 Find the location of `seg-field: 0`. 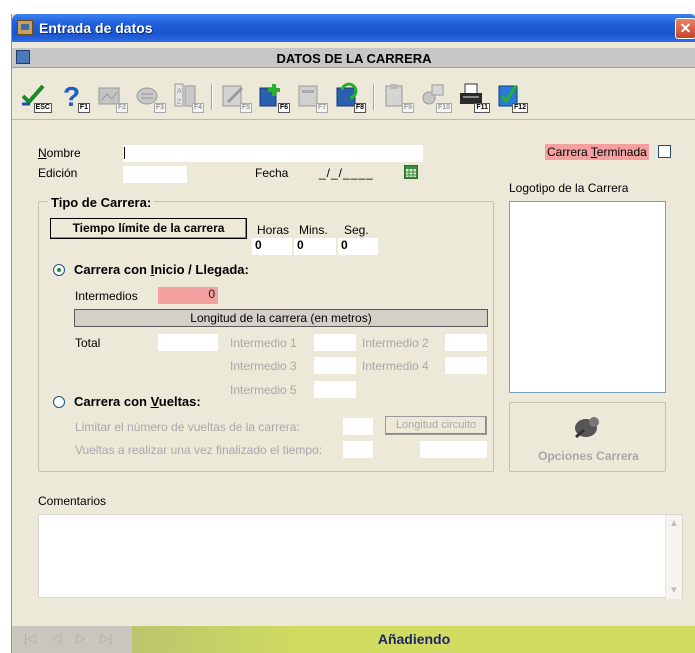

seg-field: 0 is located at coordinates (358, 246).